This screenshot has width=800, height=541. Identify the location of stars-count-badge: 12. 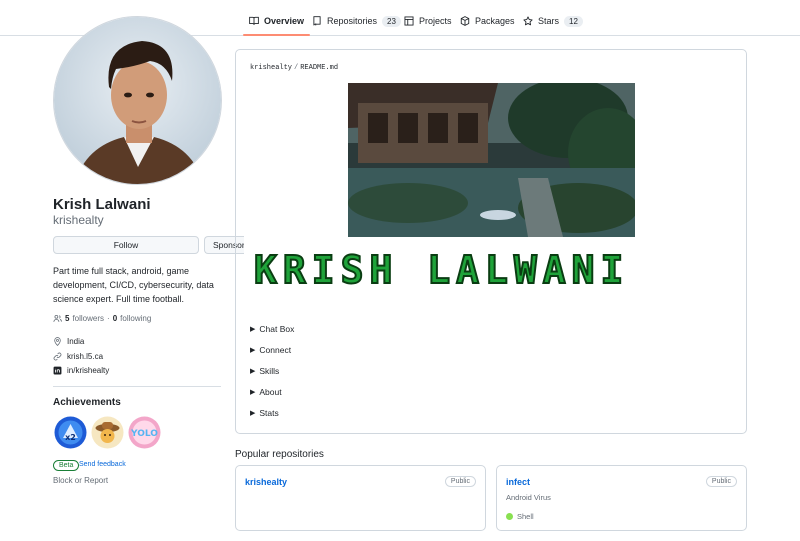
(573, 21).